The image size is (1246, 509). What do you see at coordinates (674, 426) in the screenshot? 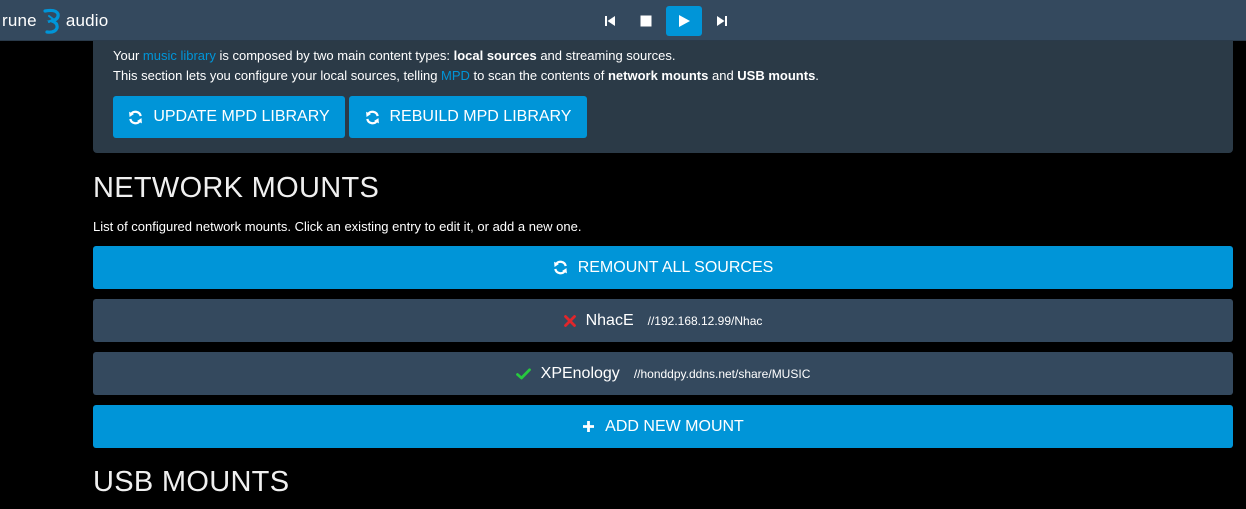
I see `add-new-mount-label: ADD NEW MOUNT` at bounding box center [674, 426].